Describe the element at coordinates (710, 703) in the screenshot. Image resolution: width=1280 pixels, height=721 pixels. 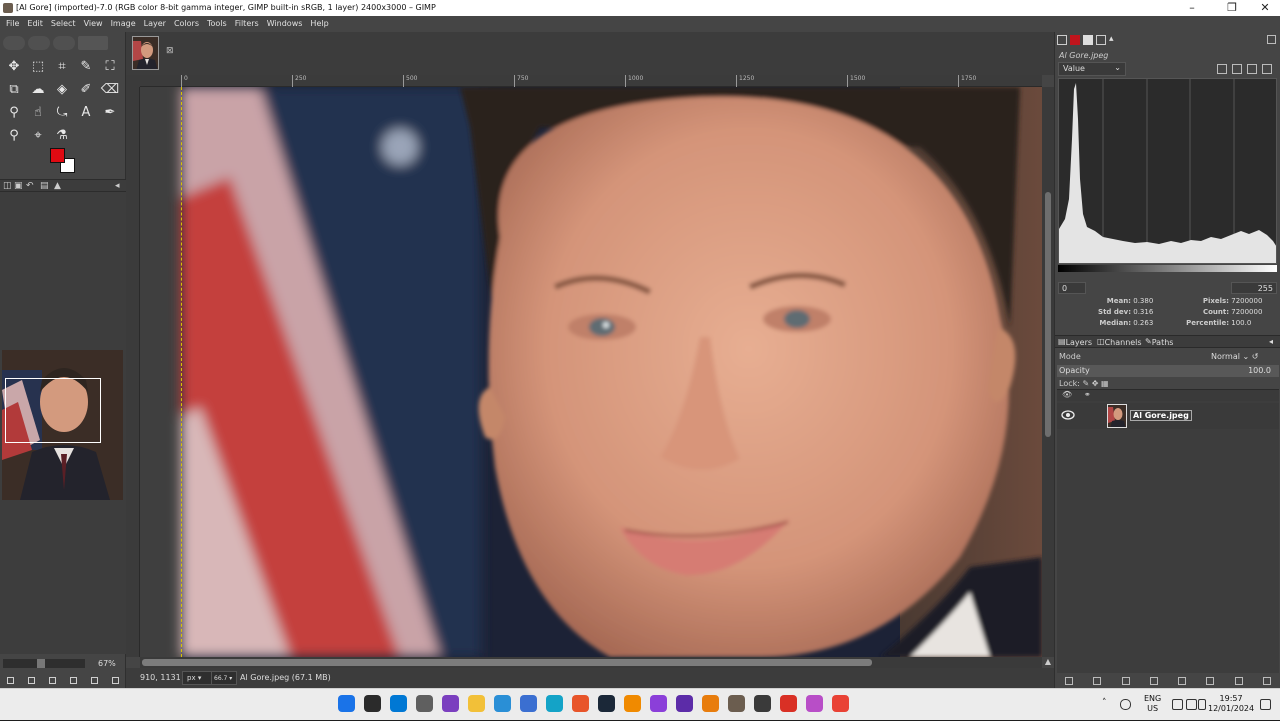
I see `blender-icon` at that location.